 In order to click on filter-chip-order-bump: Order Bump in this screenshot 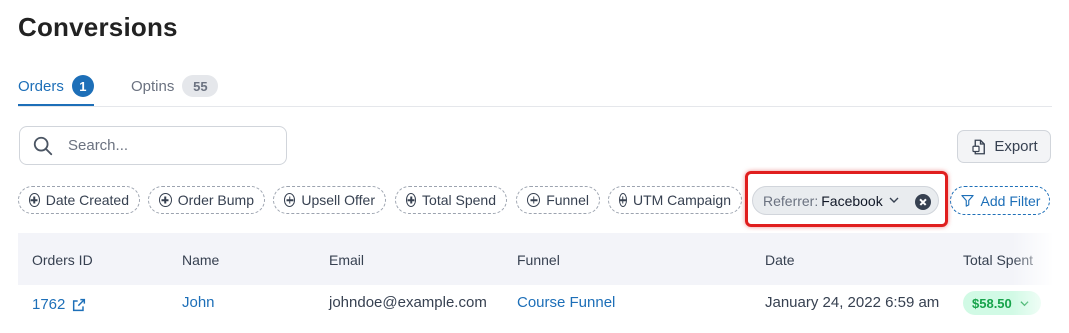, I will do `click(206, 200)`.